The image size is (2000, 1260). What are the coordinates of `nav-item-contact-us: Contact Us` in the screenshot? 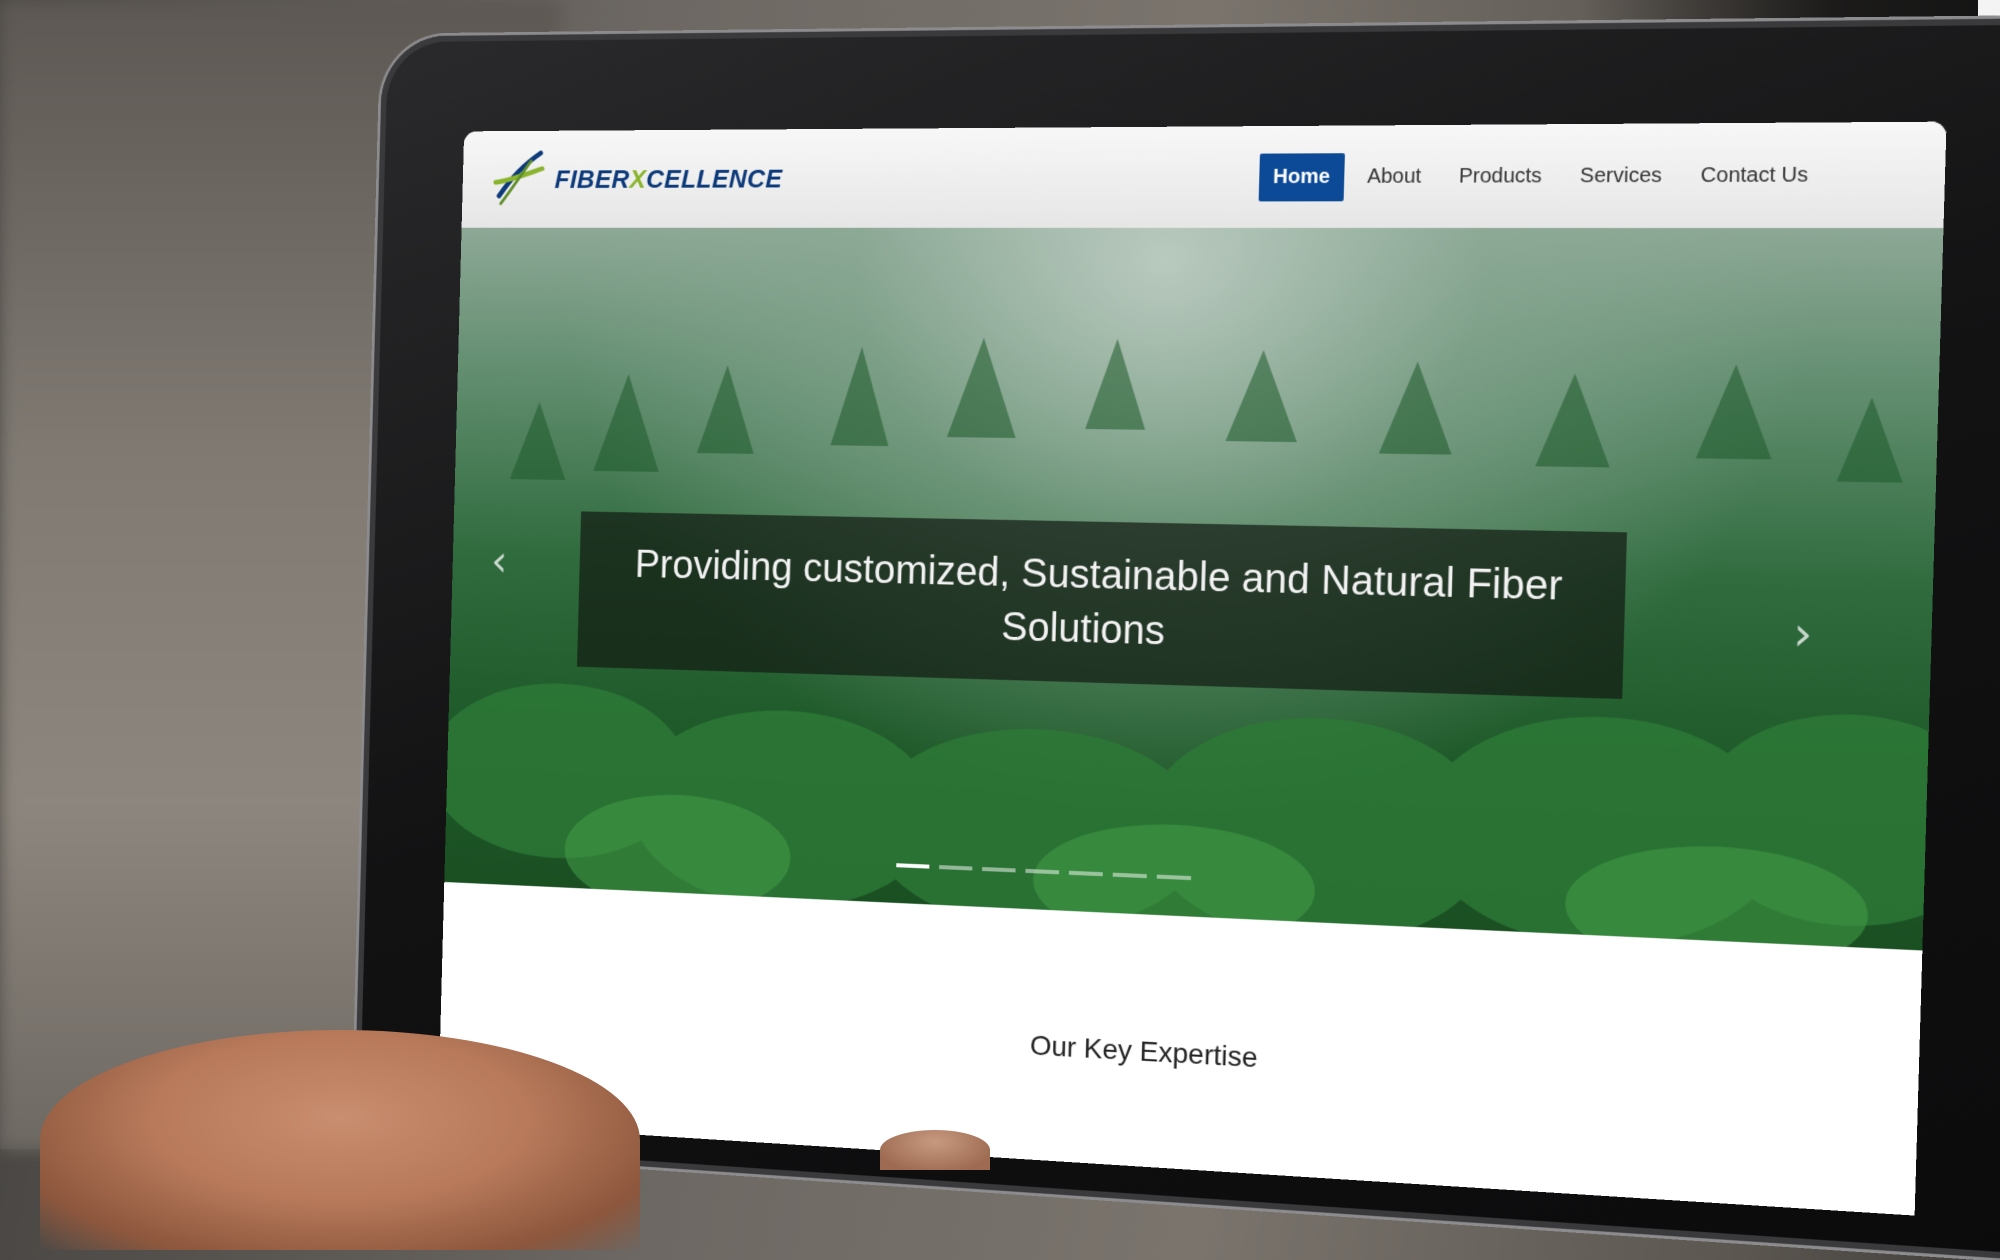 It's located at (1754, 175).